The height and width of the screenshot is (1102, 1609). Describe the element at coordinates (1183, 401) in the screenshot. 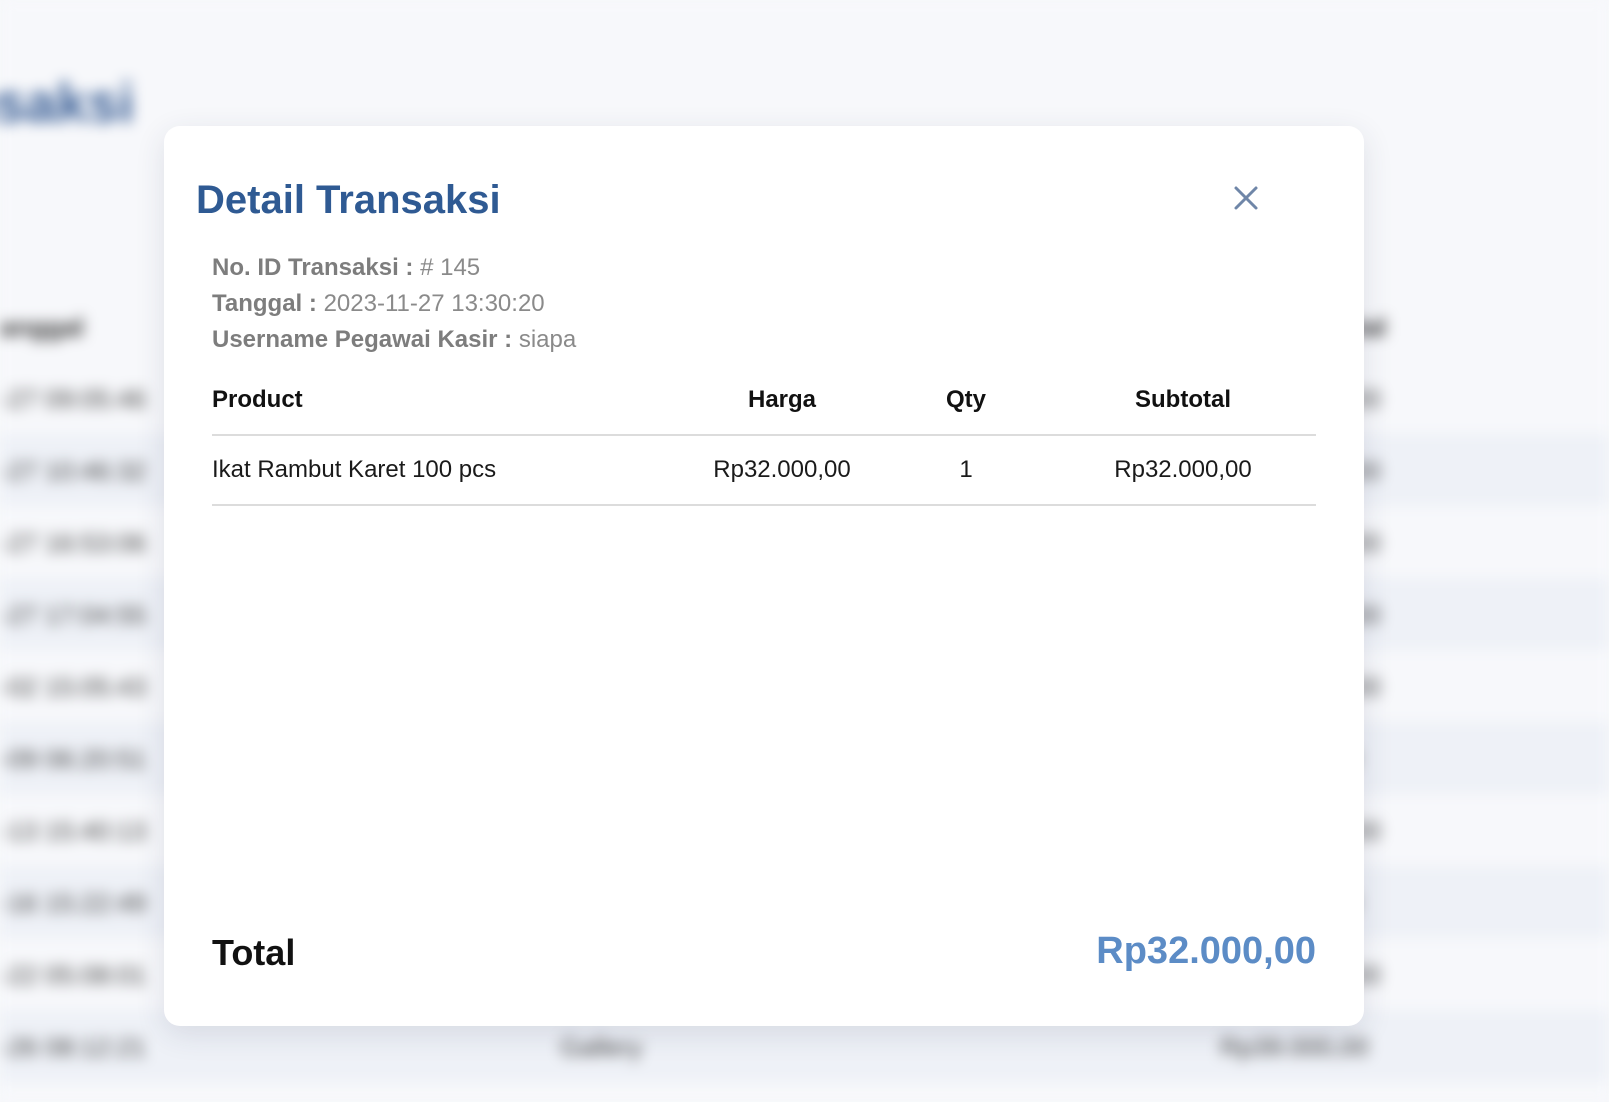

I see `column-header-subtotal: Subtotal` at that location.